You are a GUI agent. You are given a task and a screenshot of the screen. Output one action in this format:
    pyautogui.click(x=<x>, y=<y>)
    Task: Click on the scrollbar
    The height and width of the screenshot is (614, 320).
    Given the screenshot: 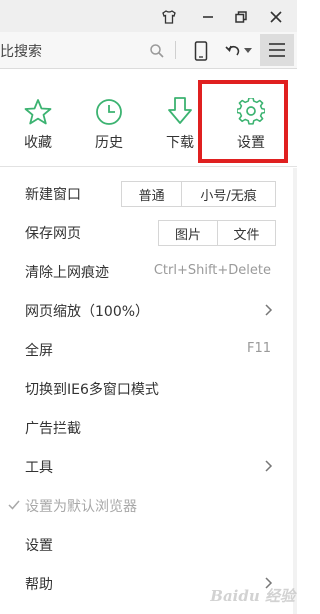 What is the action you would take?
    pyautogui.click(x=295, y=391)
    